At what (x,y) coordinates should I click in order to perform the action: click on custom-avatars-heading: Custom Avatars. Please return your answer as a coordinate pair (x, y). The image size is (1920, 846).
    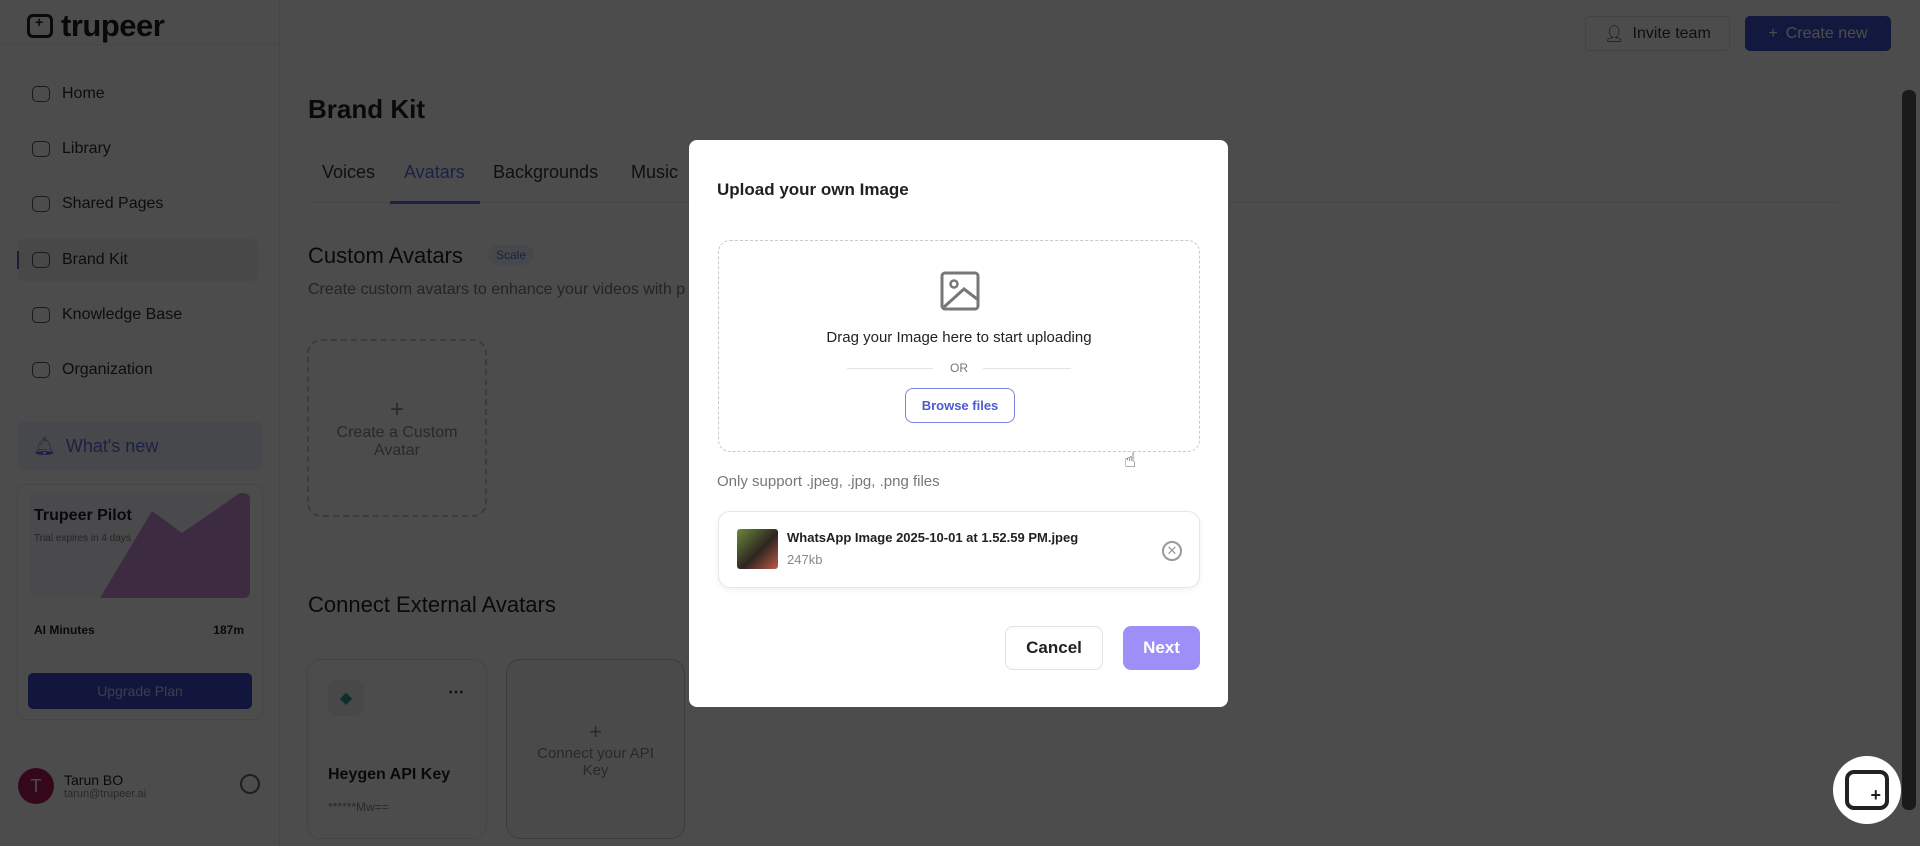
    Looking at the image, I should click on (385, 255).